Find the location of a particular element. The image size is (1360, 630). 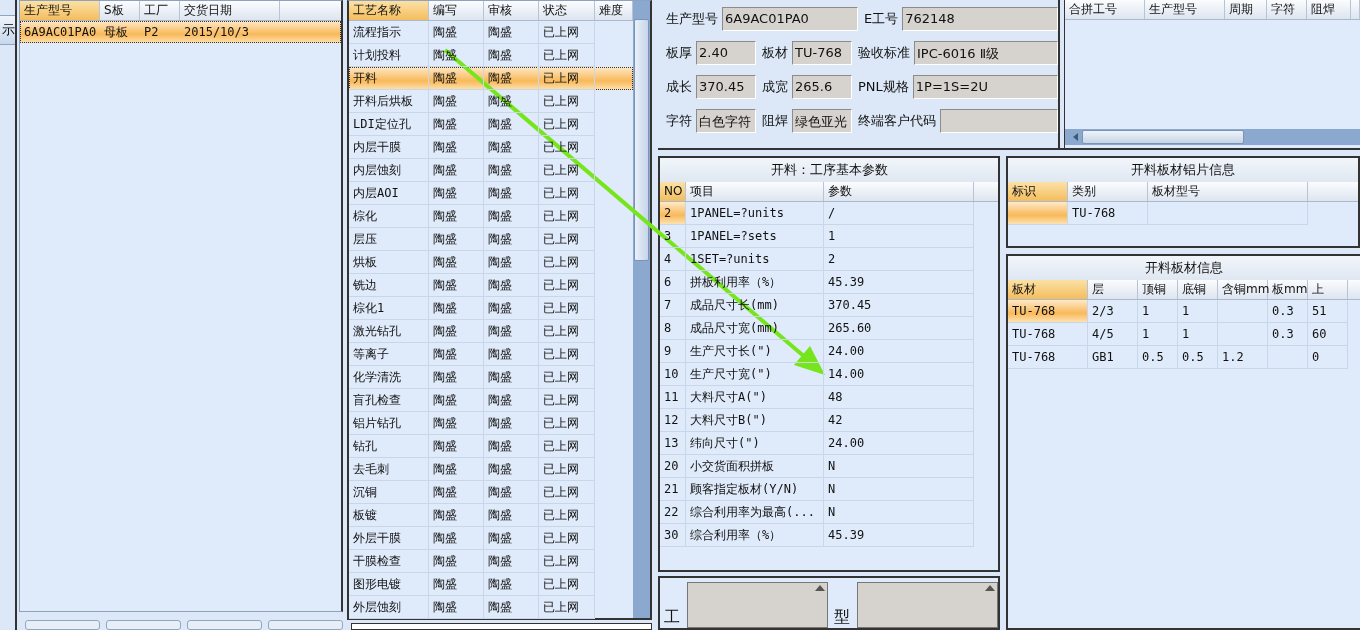

param-row: 20 小交货面积拼板 N is located at coordinates (829, 466).